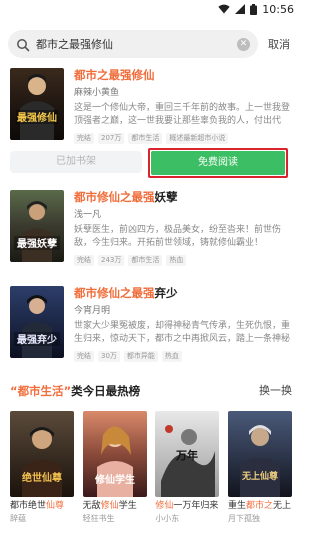  I want to click on status-bar: 10:56, so click(150, 9).